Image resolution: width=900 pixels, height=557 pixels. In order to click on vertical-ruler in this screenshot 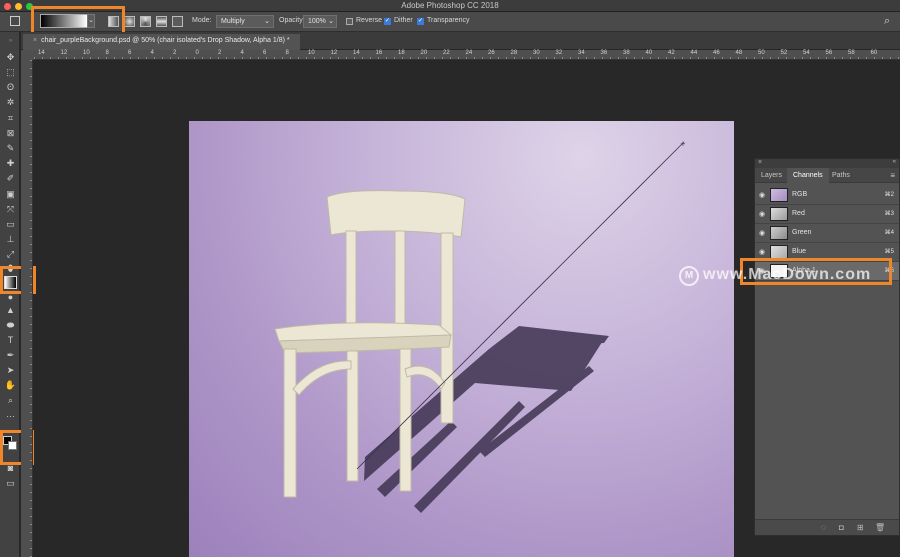, I will do `click(27, 308)`.